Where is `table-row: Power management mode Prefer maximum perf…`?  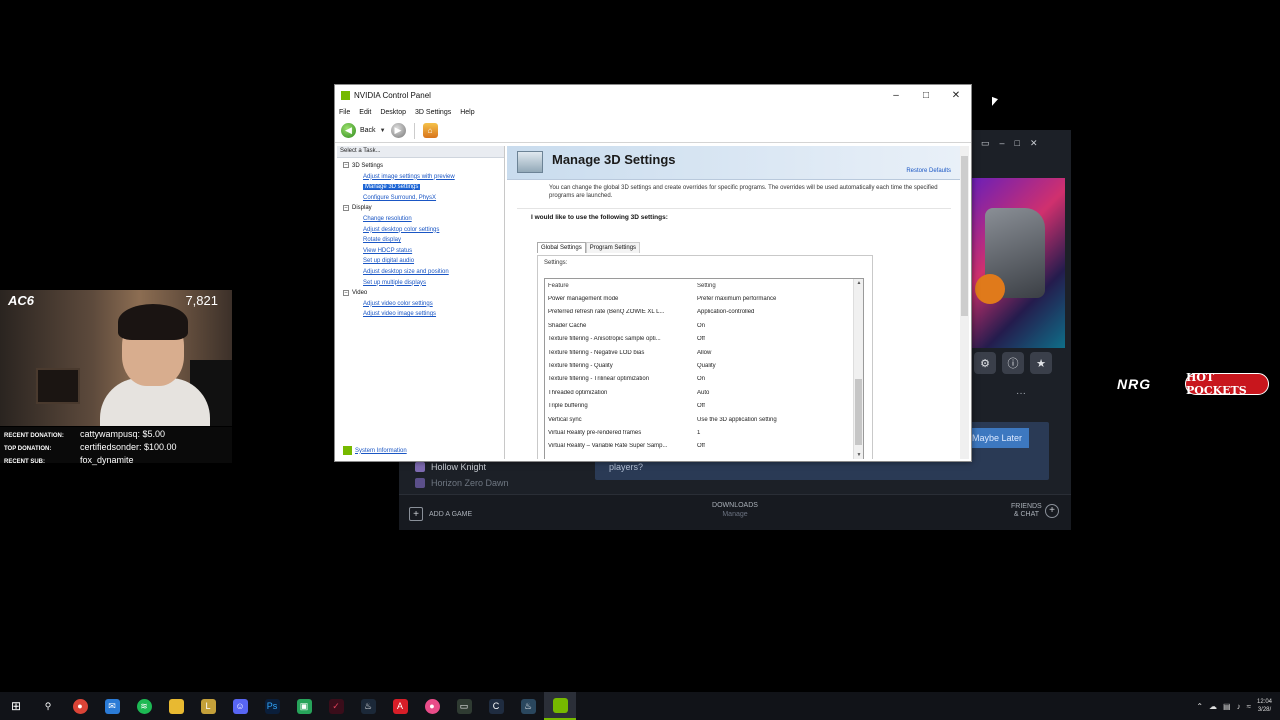
table-row: Power management mode Prefer maximum perf… is located at coordinates (704, 298).